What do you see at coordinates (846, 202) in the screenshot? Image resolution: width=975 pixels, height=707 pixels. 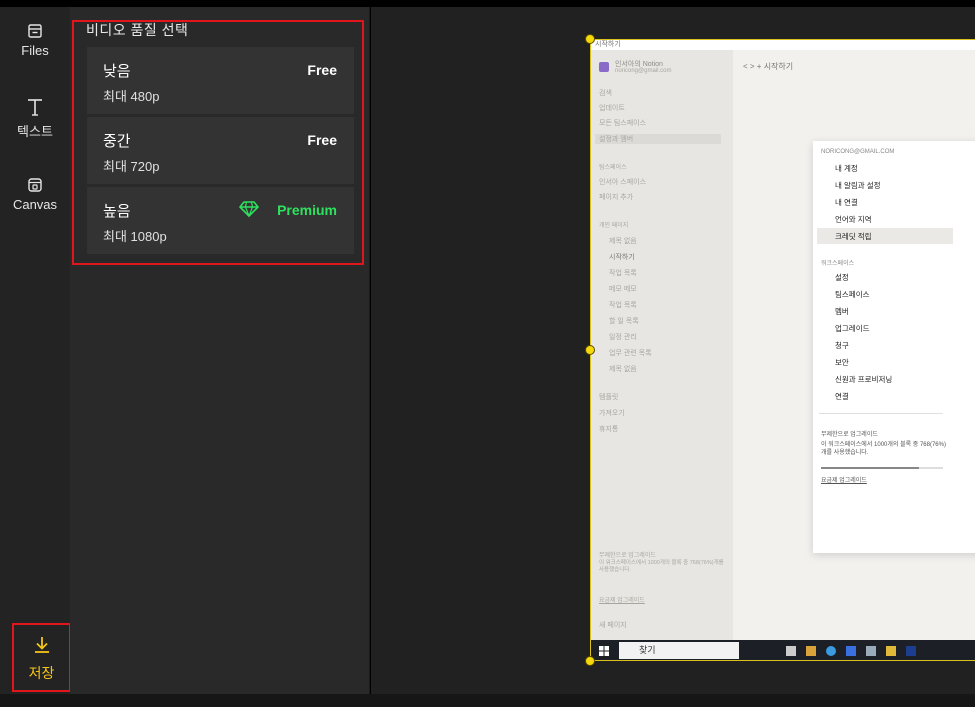 I see `menu-item: 내 연결` at bounding box center [846, 202].